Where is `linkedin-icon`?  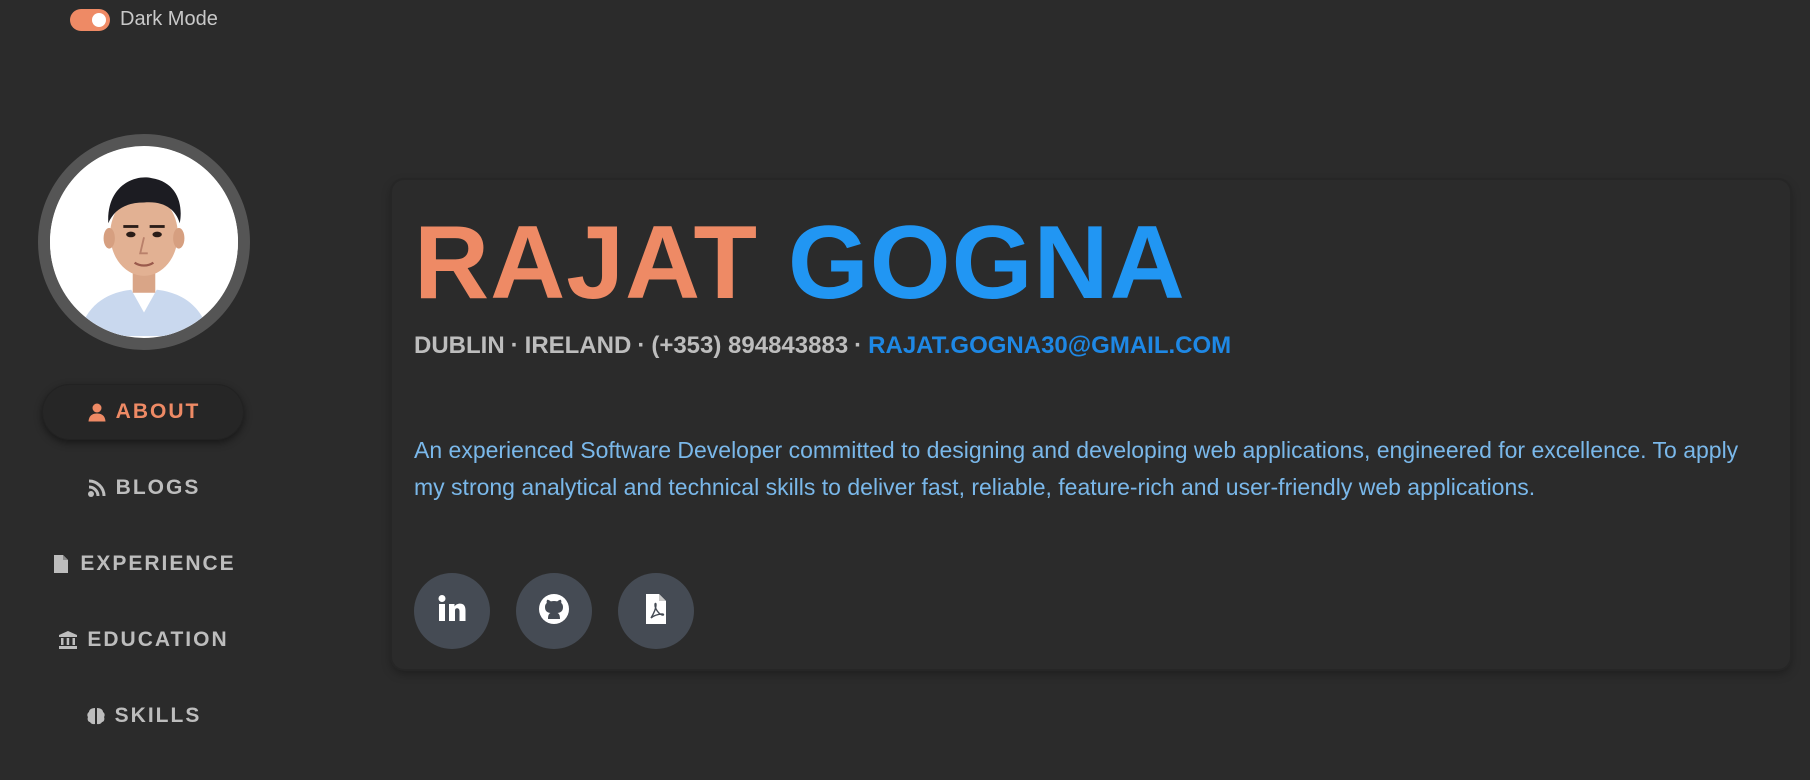
linkedin-icon is located at coordinates (452, 611).